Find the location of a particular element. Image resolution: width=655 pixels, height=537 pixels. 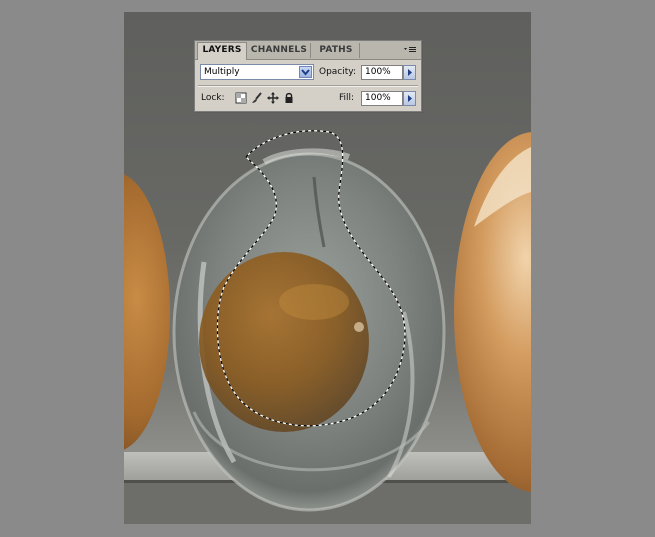

tab-layers: LAYERS is located at coordinates (222, 51).